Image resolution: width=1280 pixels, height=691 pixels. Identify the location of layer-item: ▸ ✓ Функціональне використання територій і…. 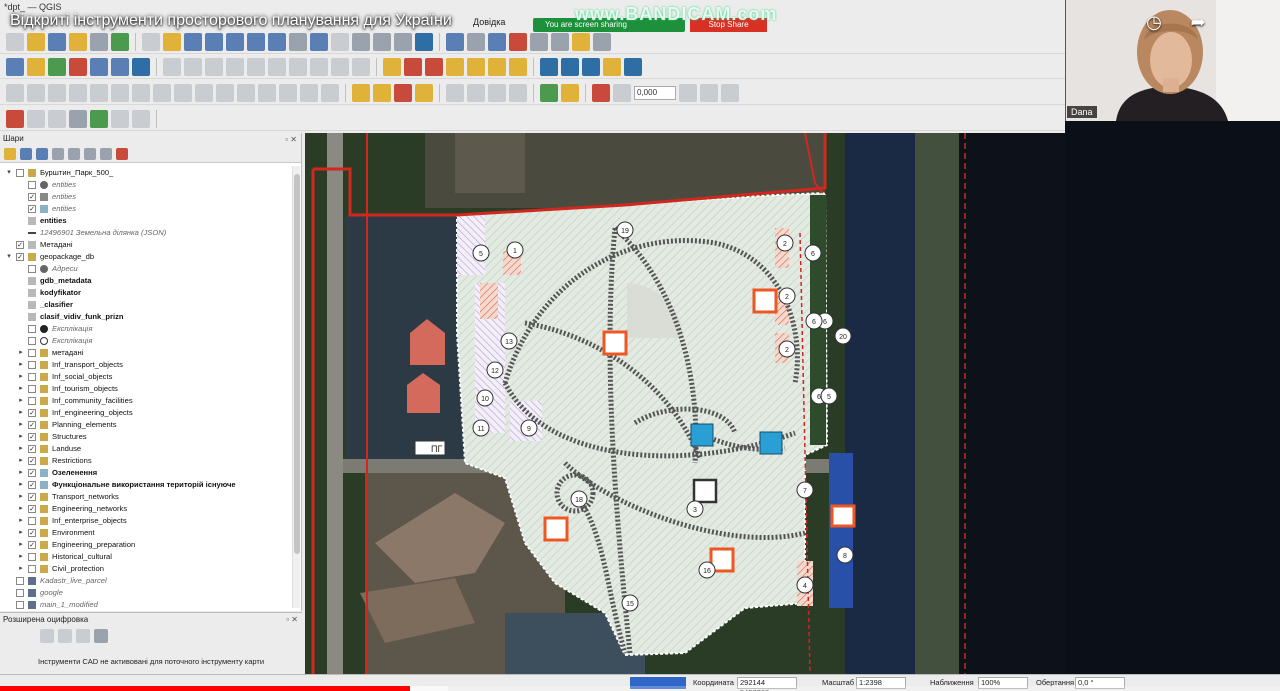
(150, 485).